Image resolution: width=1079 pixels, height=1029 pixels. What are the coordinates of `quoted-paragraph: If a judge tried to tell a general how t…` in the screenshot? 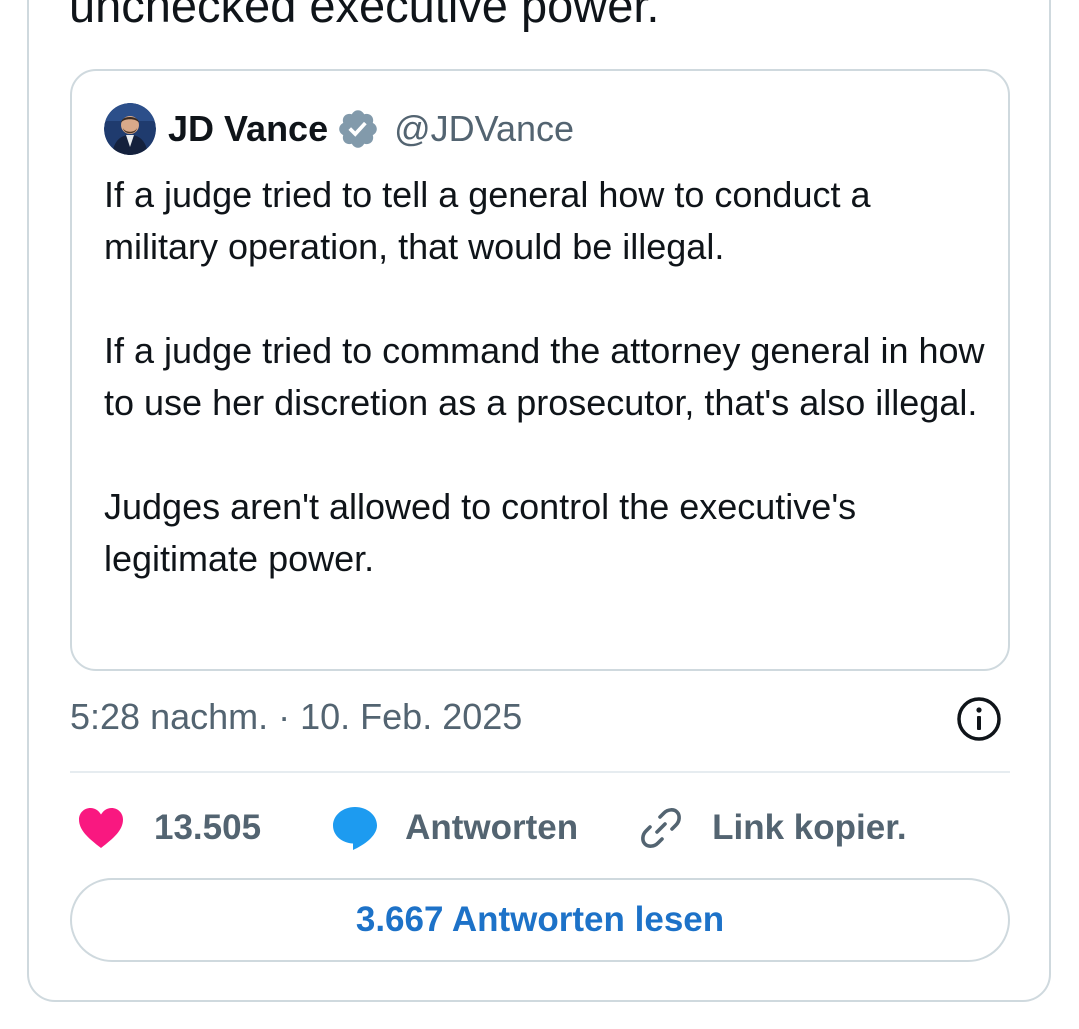 It's located at (487, 220).